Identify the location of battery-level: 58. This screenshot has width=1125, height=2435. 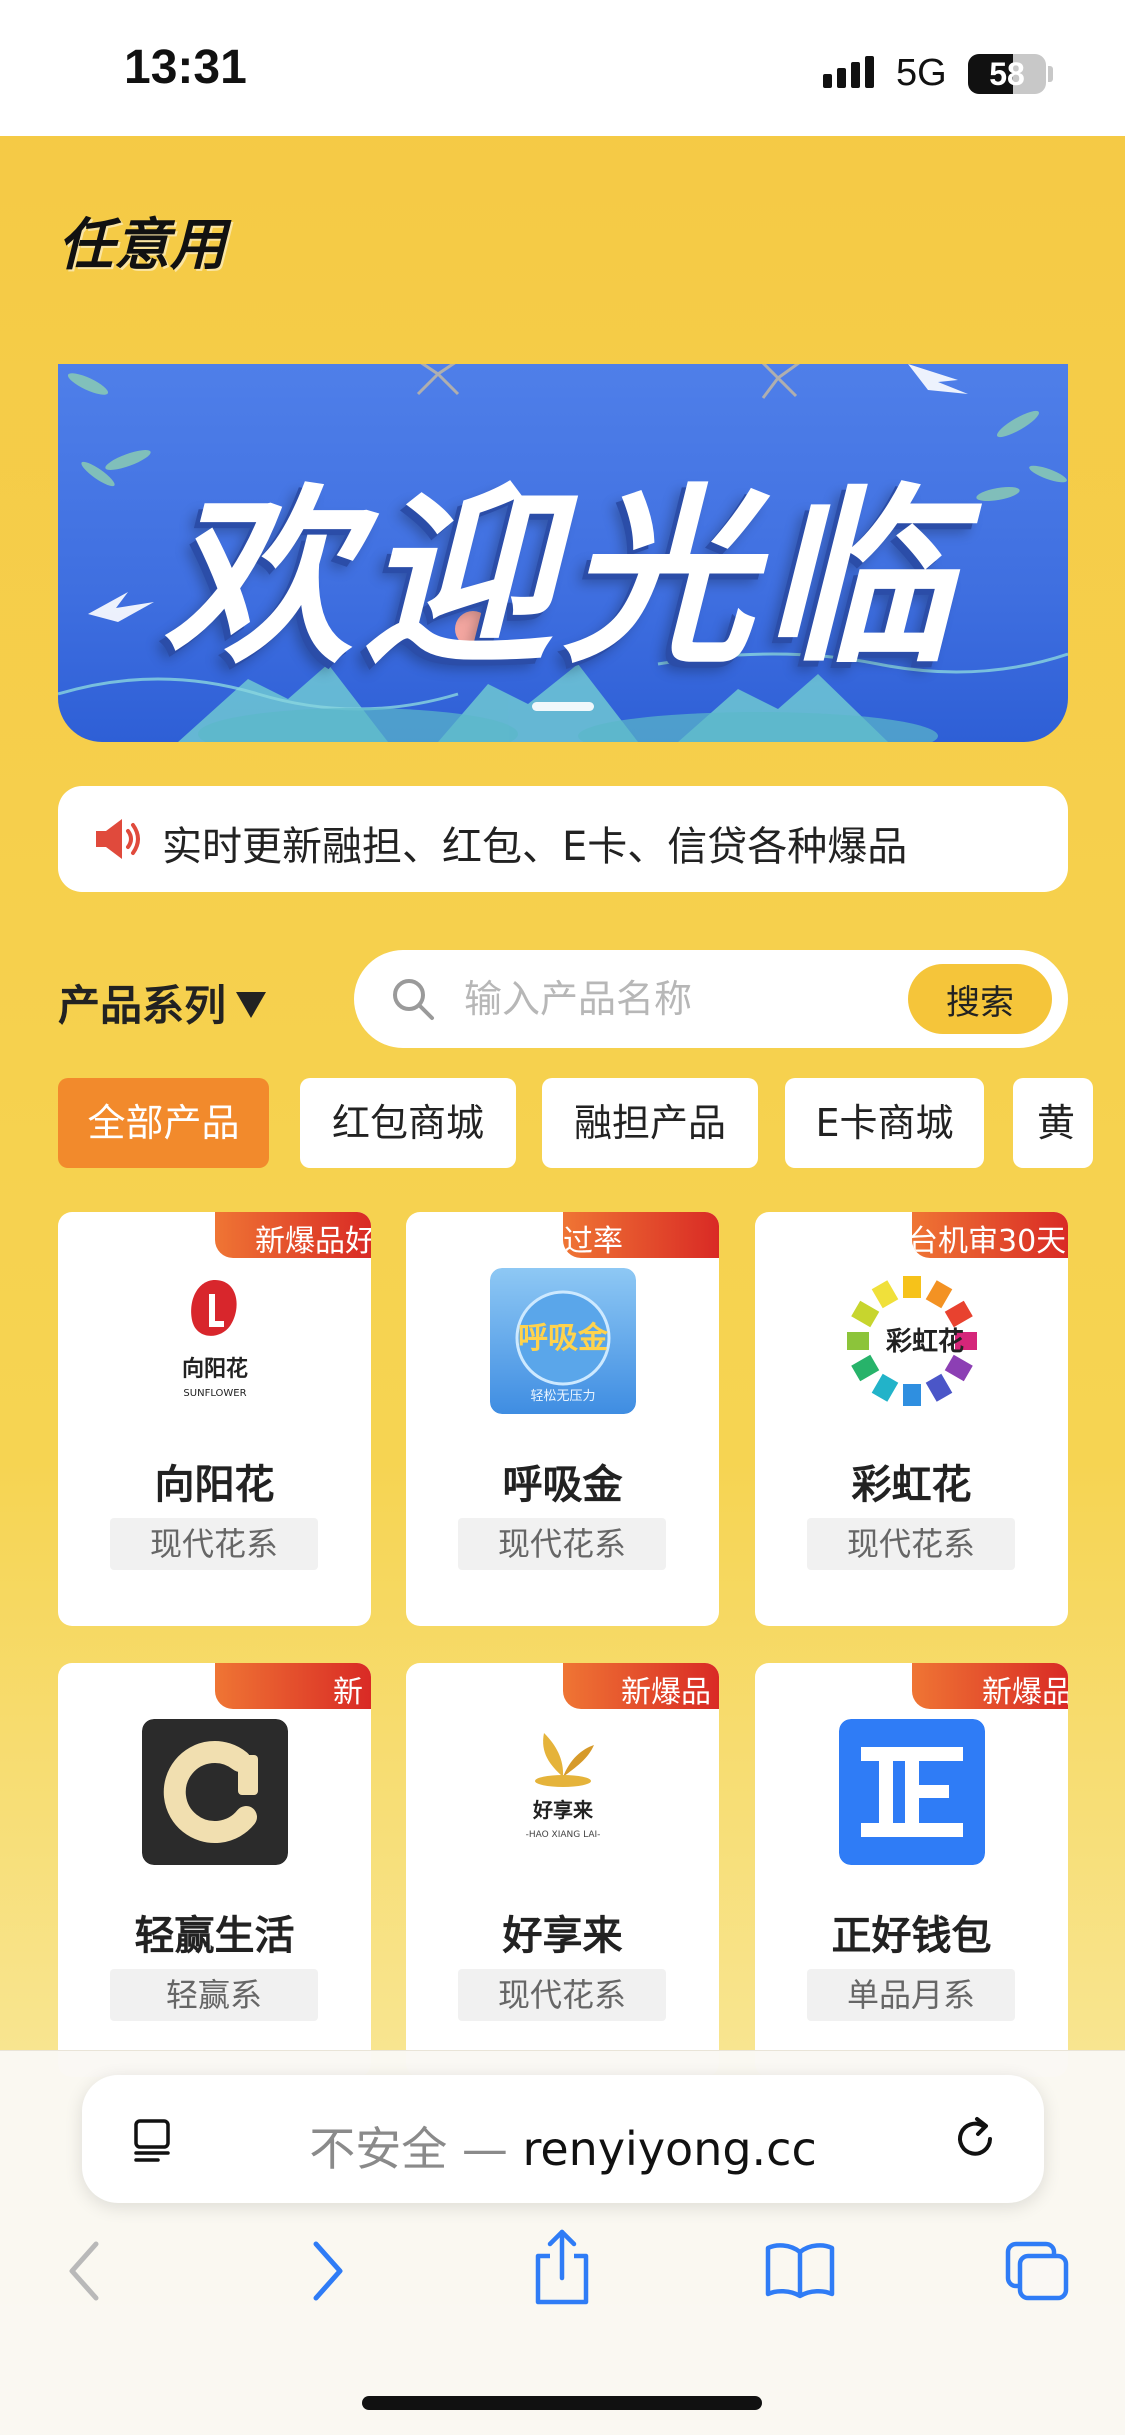
(1007, 74).